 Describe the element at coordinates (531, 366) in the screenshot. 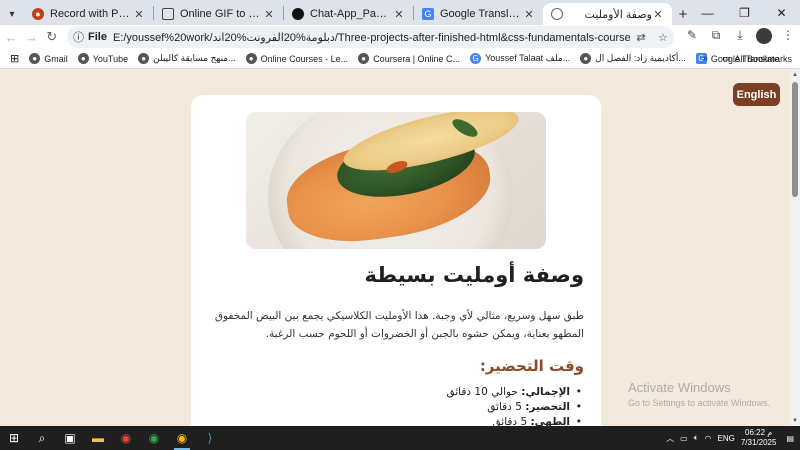

I see `prep-time-heading: وقت التحضير:` at that location.